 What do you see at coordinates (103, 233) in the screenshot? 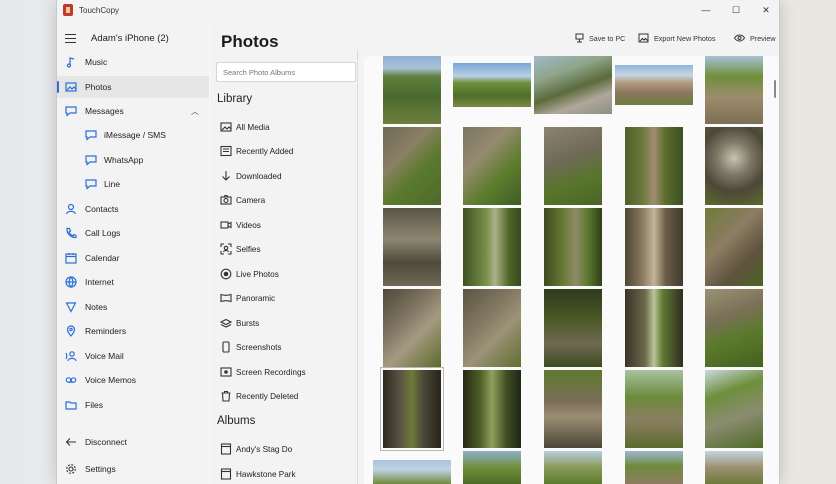
I see `sidebar-item-label: Call Logs` at bounding box center [103, 233].